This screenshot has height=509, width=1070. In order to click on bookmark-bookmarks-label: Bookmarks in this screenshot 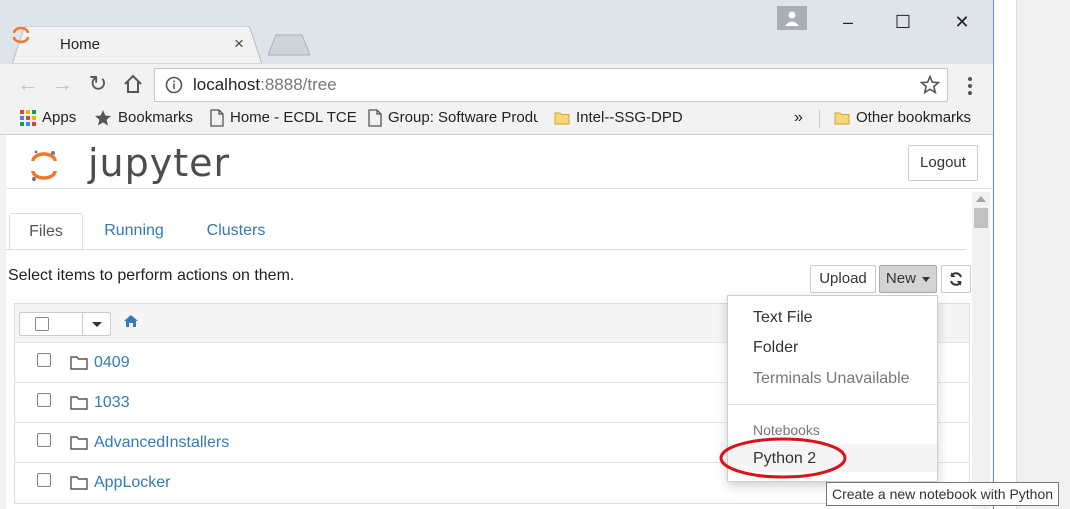, I will do `click(156, 117)`.